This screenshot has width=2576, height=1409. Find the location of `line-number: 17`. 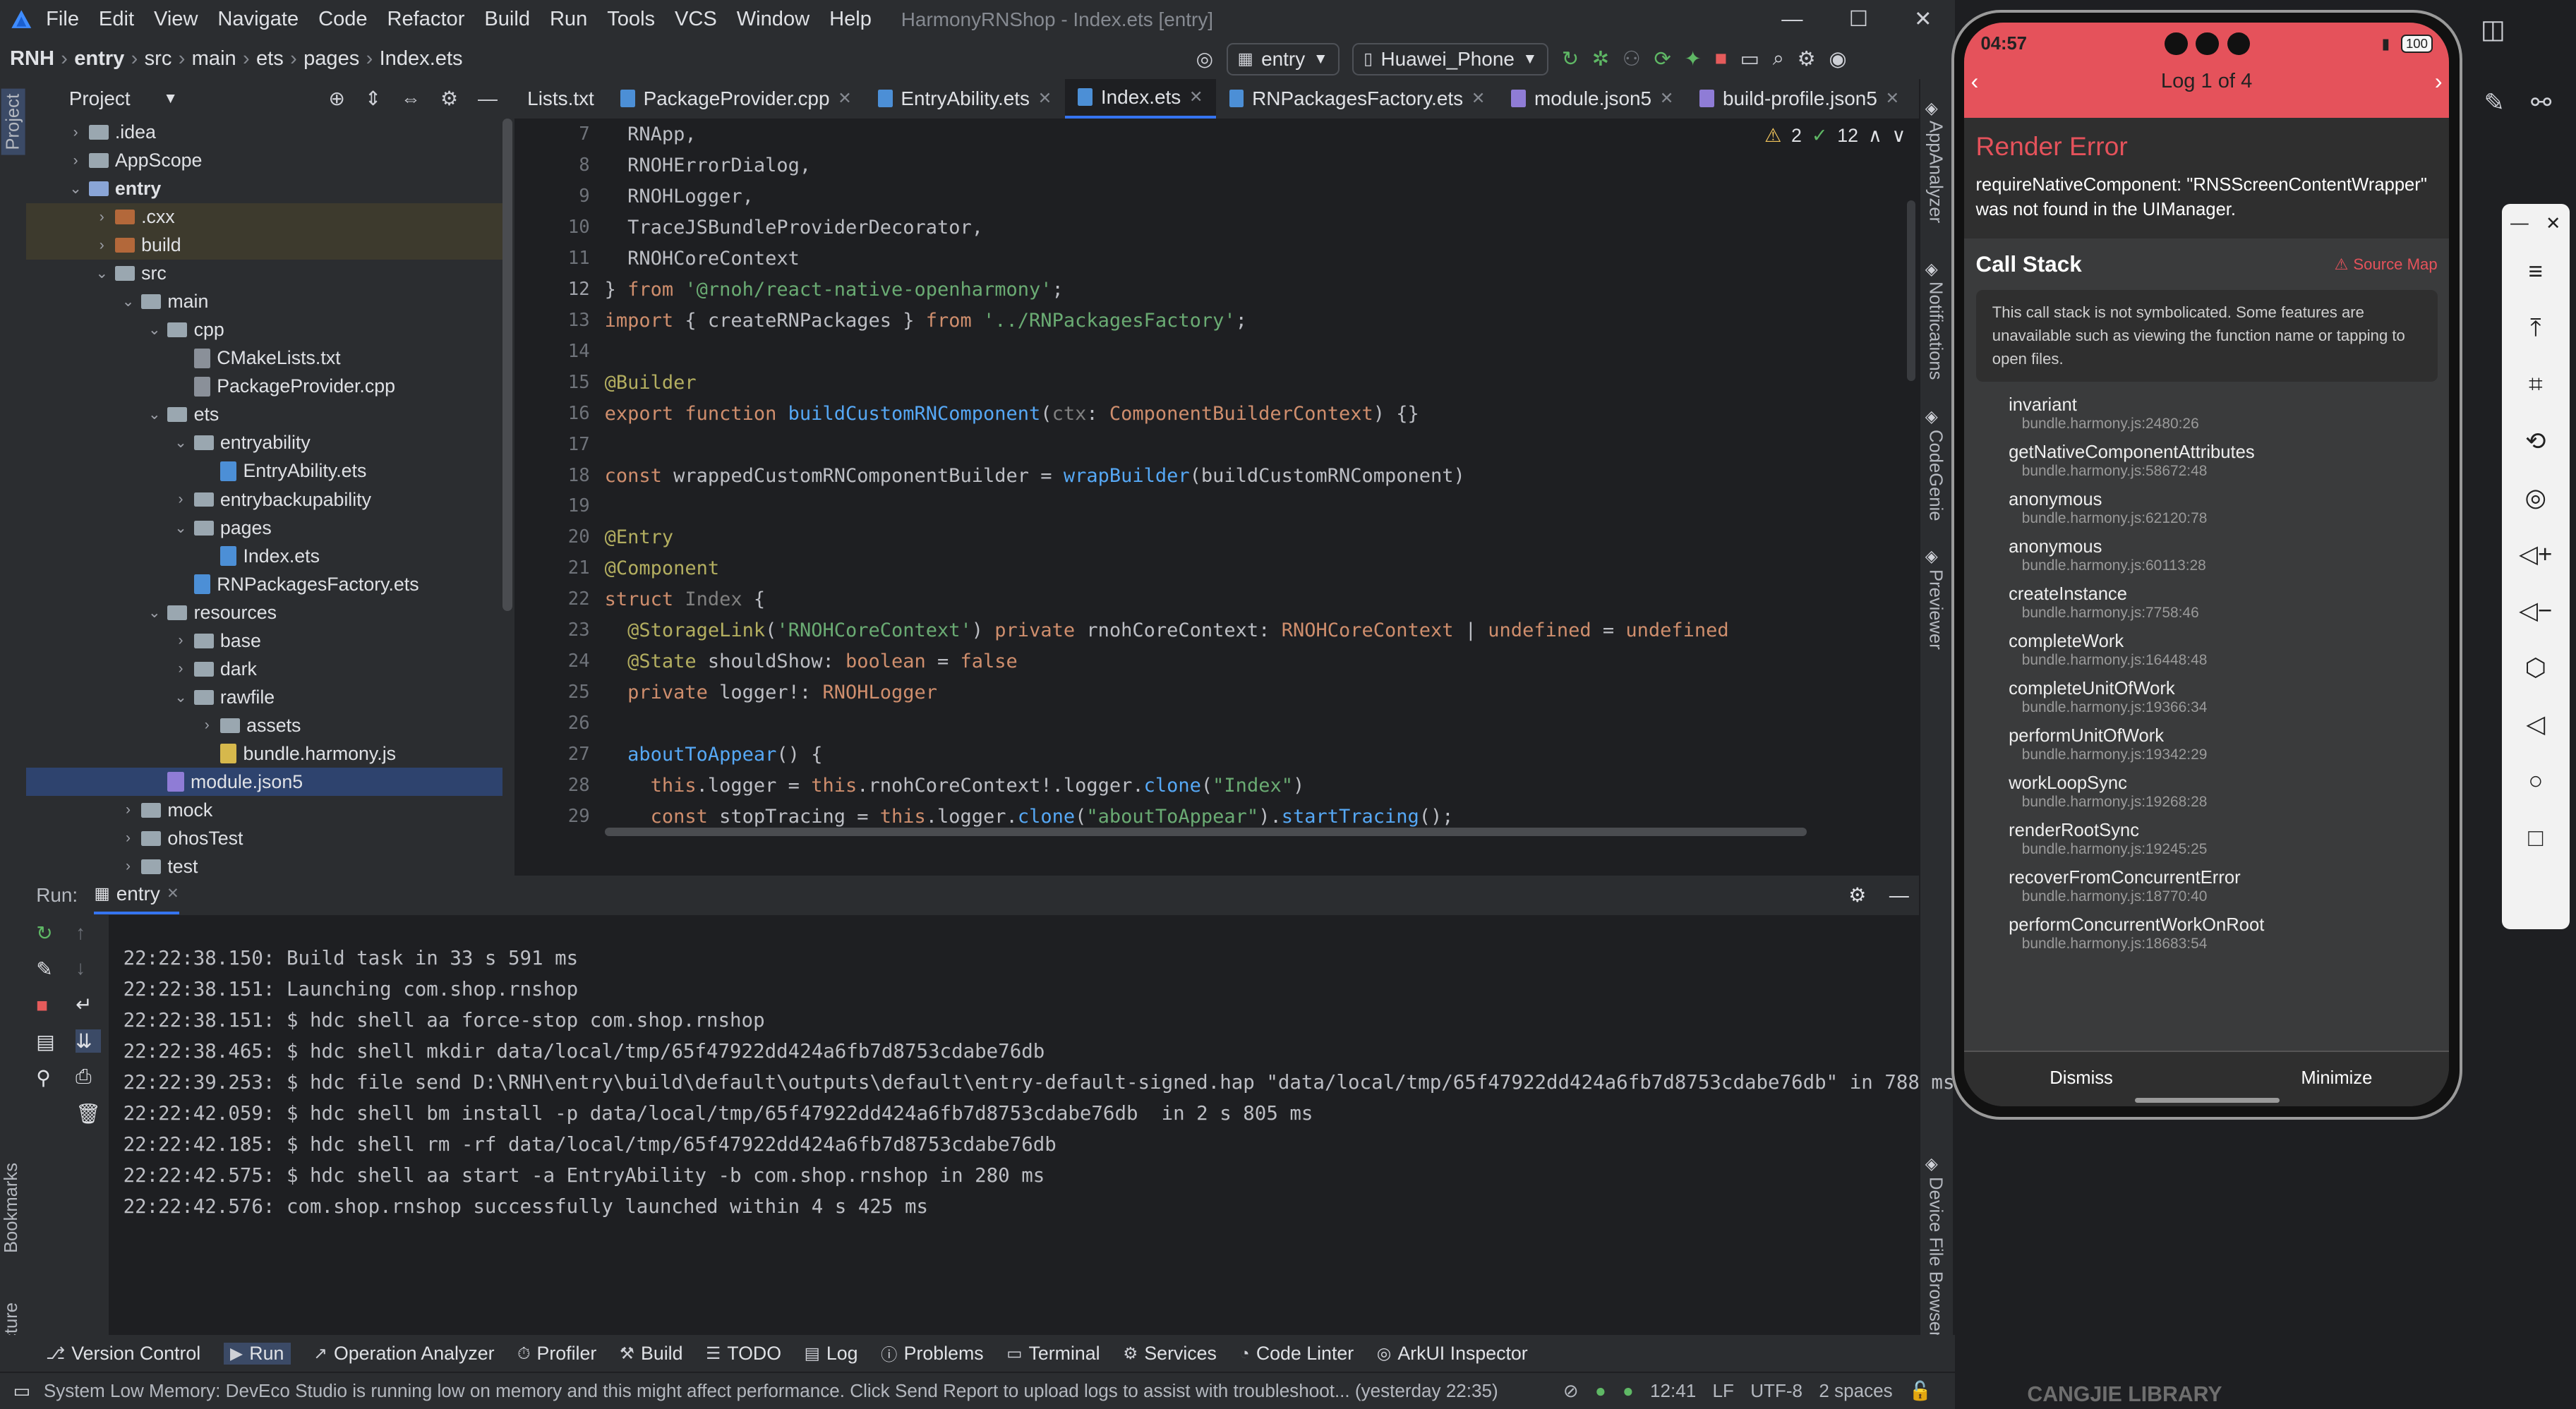

line-number: 17 is located at coordinates (552, 444).